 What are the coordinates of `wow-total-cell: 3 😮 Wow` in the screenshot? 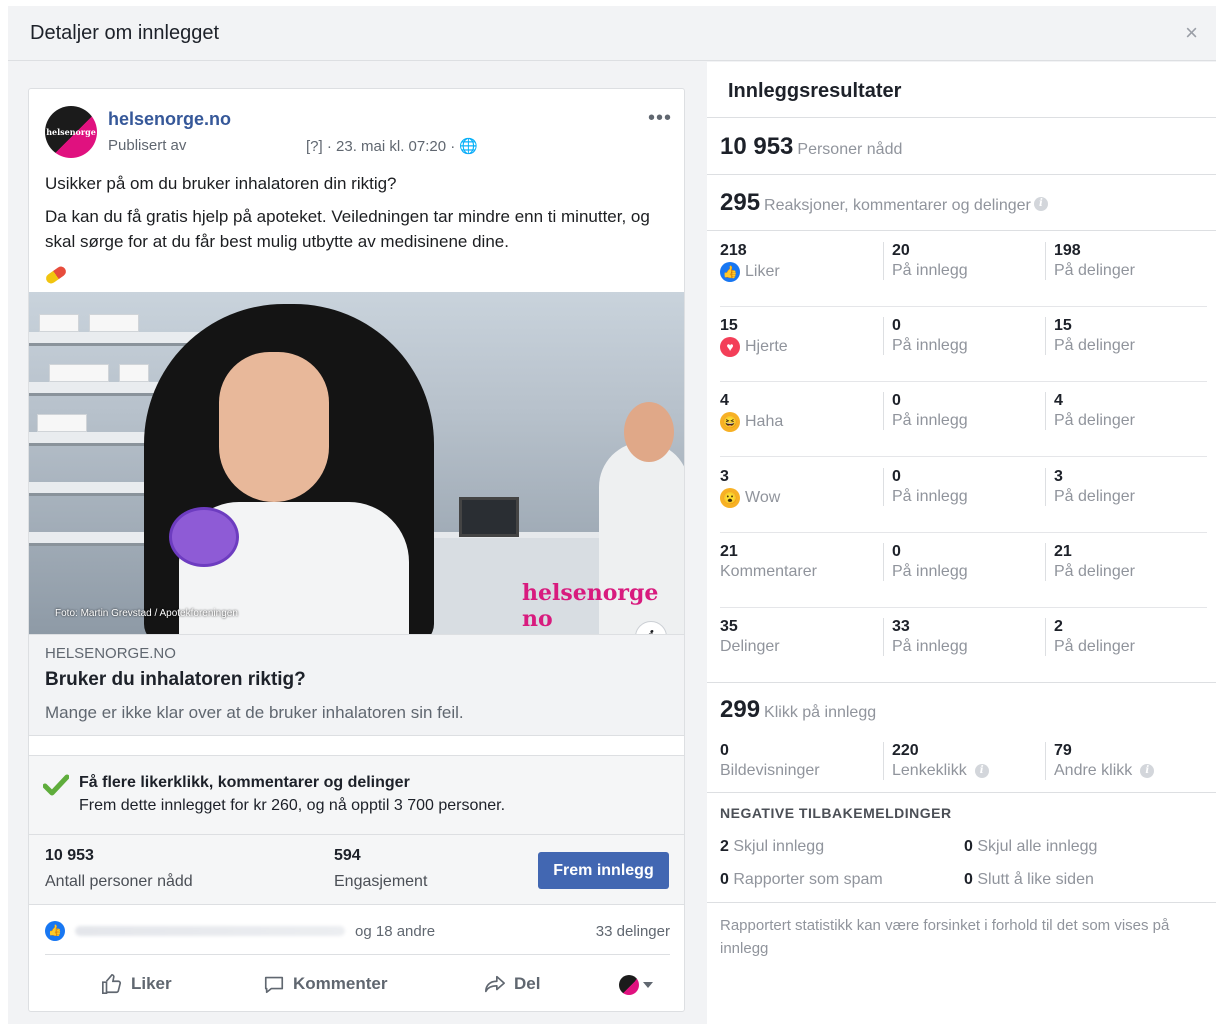 It's located at (750, 488).